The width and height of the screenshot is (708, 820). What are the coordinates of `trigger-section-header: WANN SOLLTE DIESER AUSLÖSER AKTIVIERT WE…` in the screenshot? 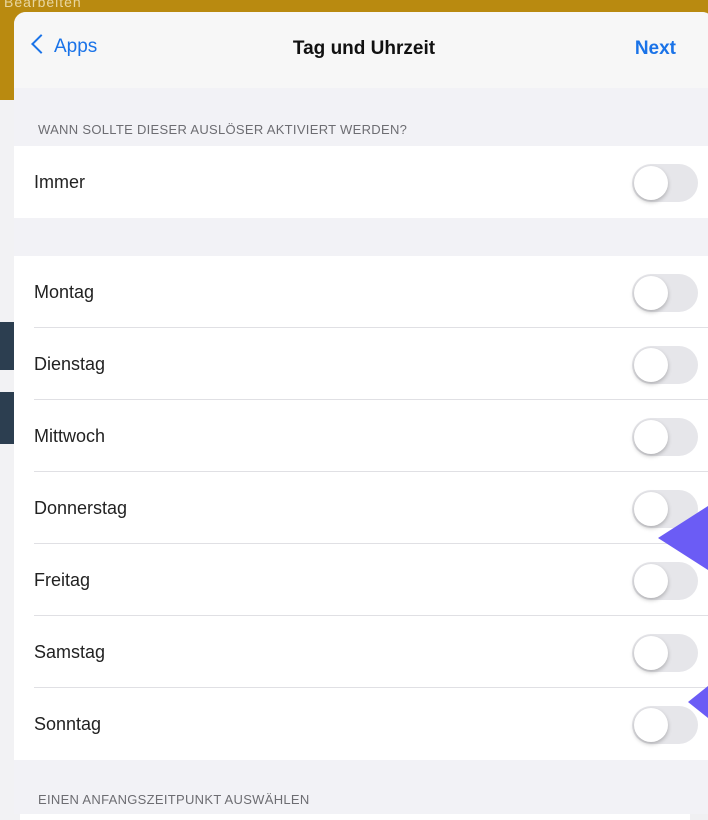 It's located at (223, 129).